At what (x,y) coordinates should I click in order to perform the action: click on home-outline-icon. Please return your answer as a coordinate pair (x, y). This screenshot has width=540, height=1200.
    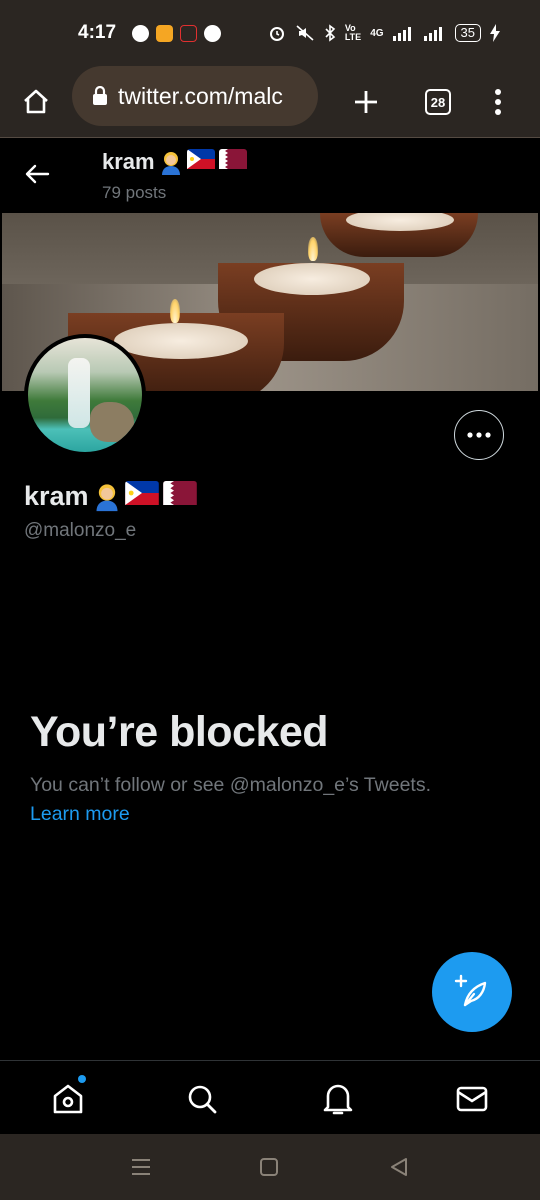
    Looking at the image, I should click on (36, 101).